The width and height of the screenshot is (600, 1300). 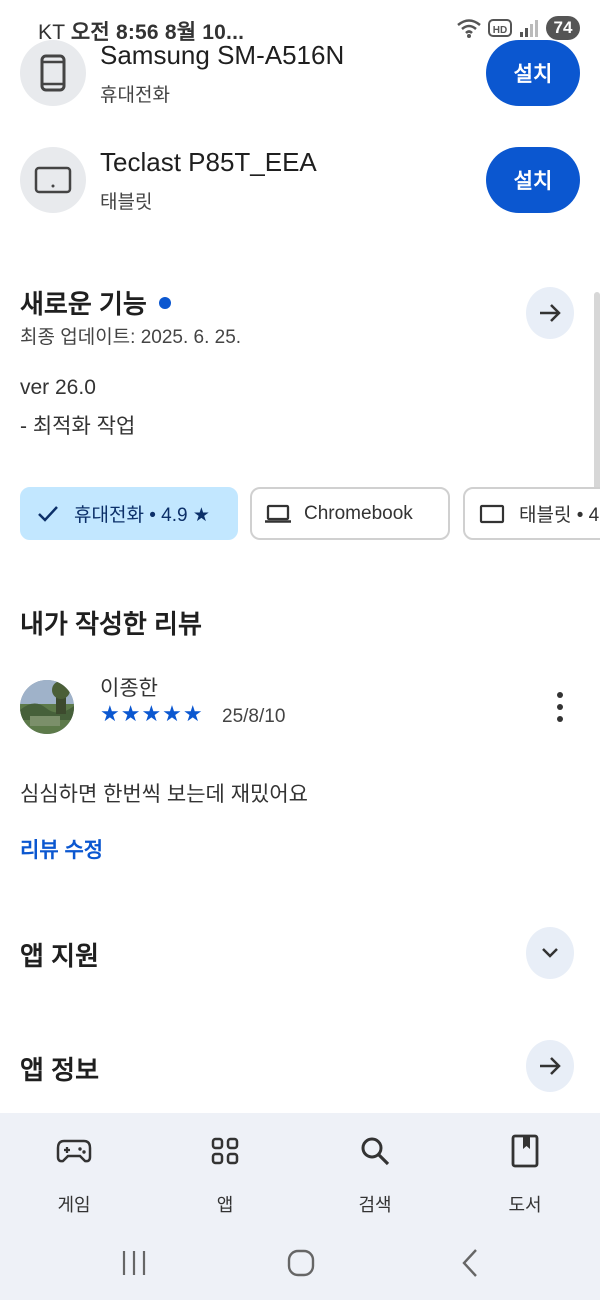 I want to click on avatar-photo, so click(x=47, y=707).